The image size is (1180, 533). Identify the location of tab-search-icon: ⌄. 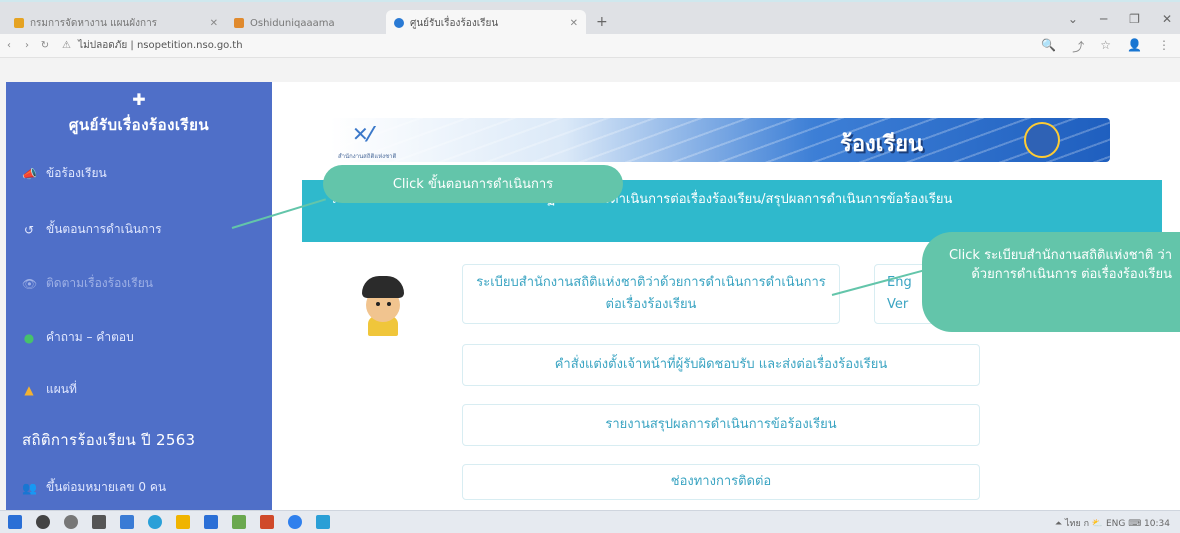
(1073, 19).